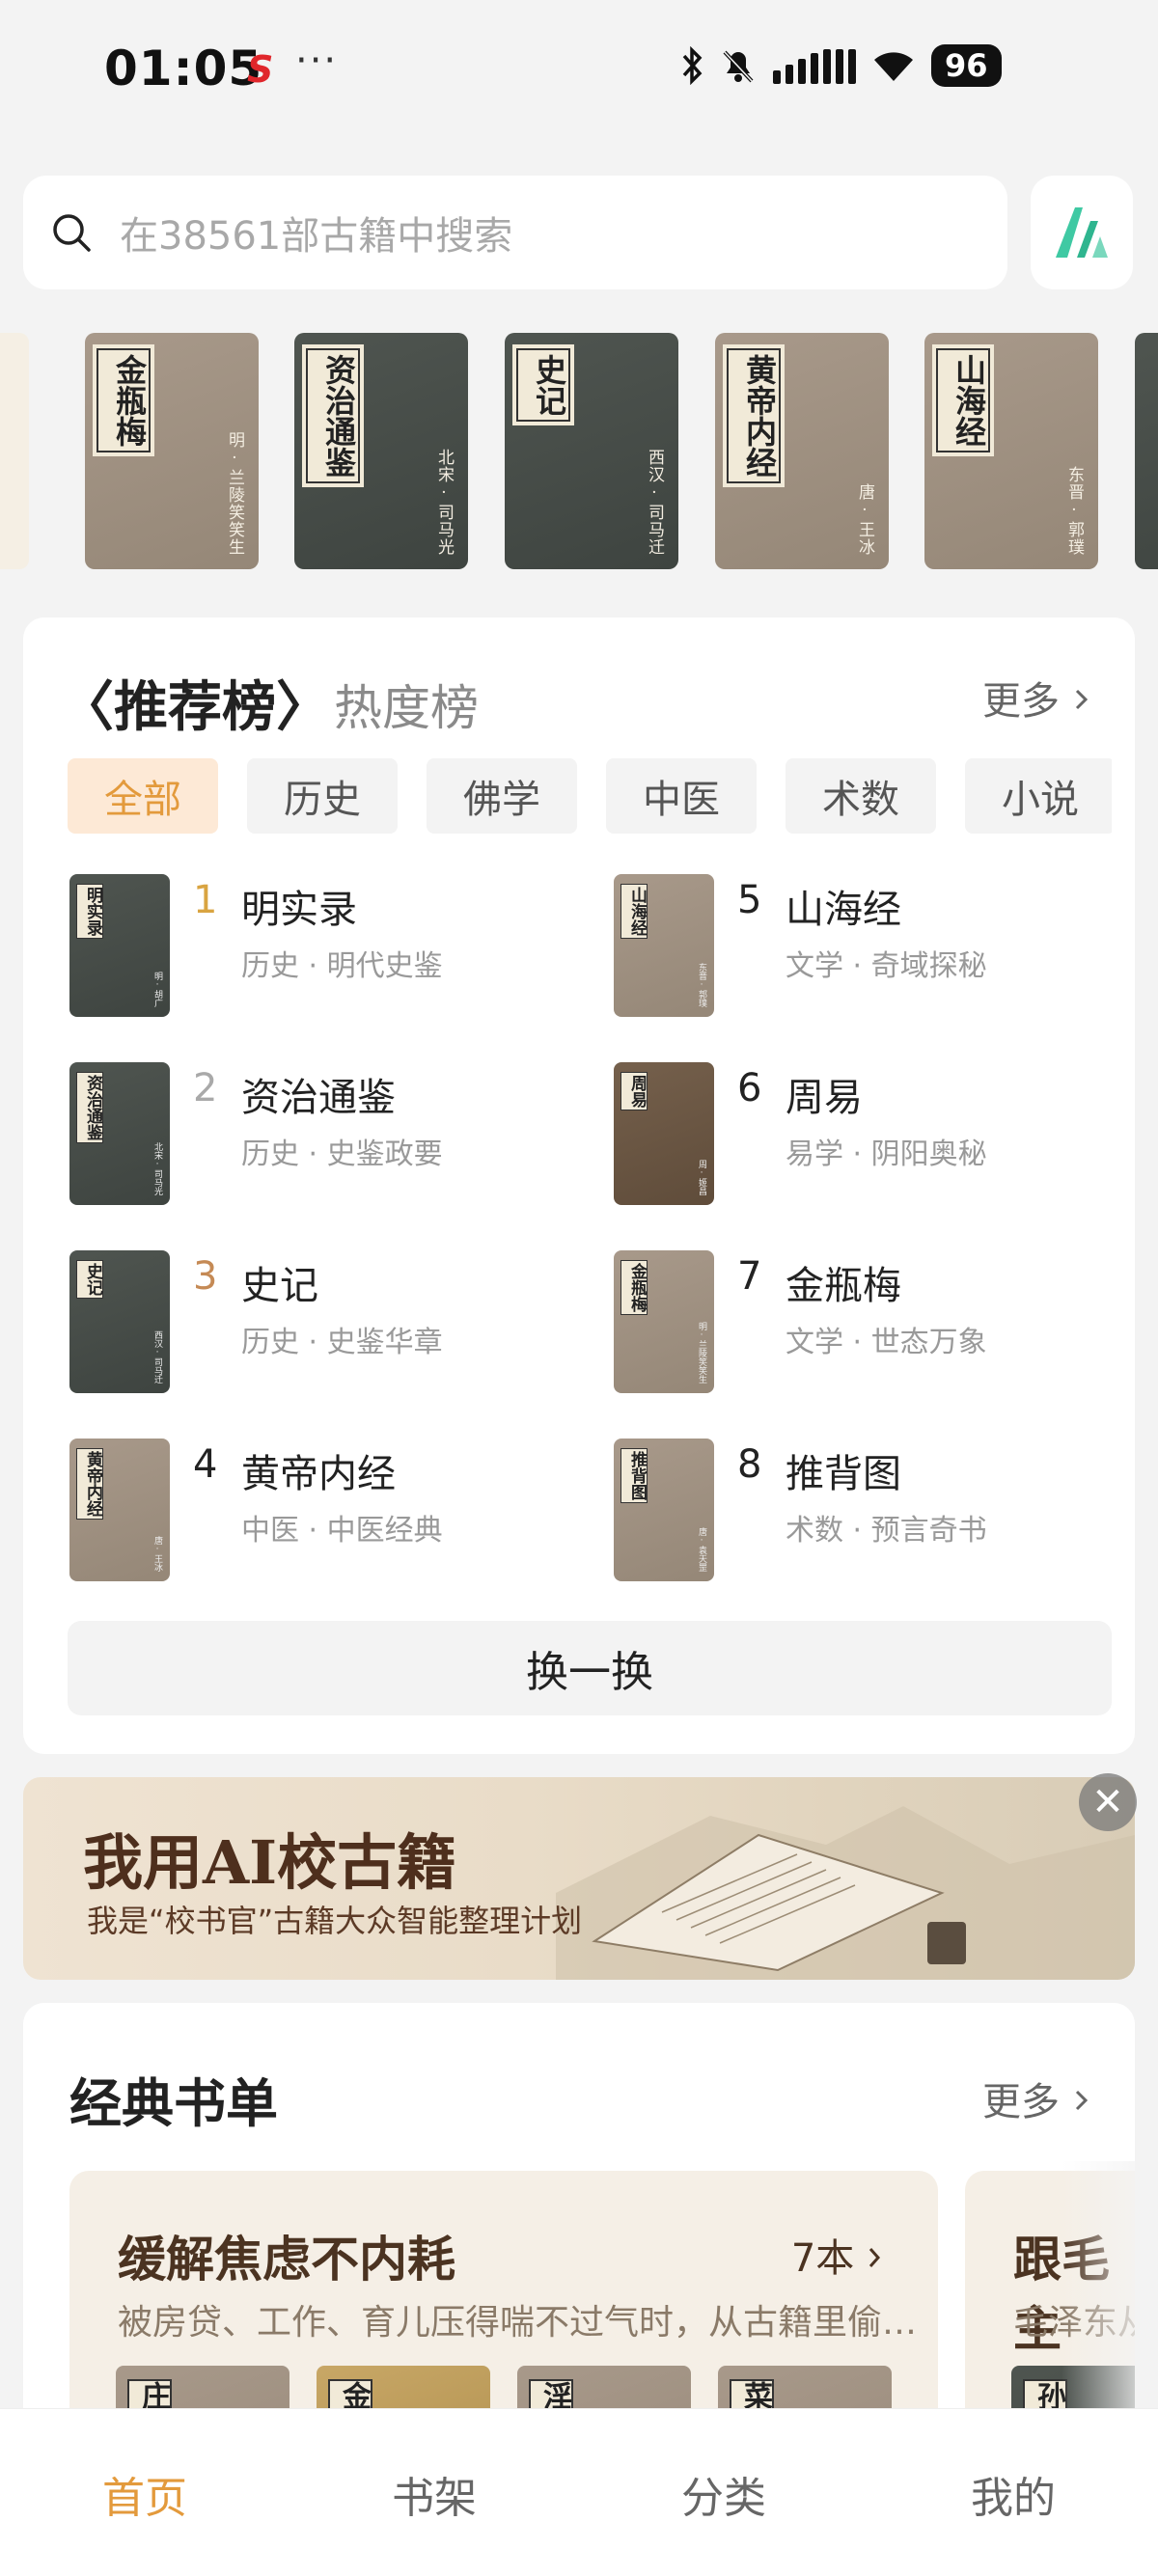 This screenshot has width=1158, height=2576. I want to click on category-filter-chips: 全部 历史 佛学 中医 术数 小说, so click(590, 797).